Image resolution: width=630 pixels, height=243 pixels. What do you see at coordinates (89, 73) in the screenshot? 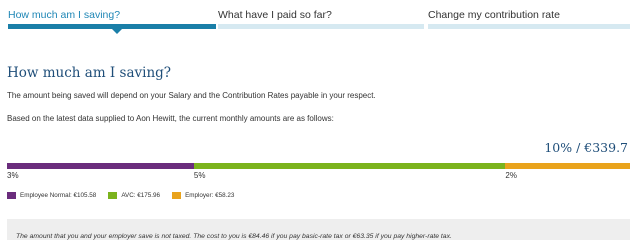
I see `section-heading: How much am I saving?` at bounding box center [89, 73].